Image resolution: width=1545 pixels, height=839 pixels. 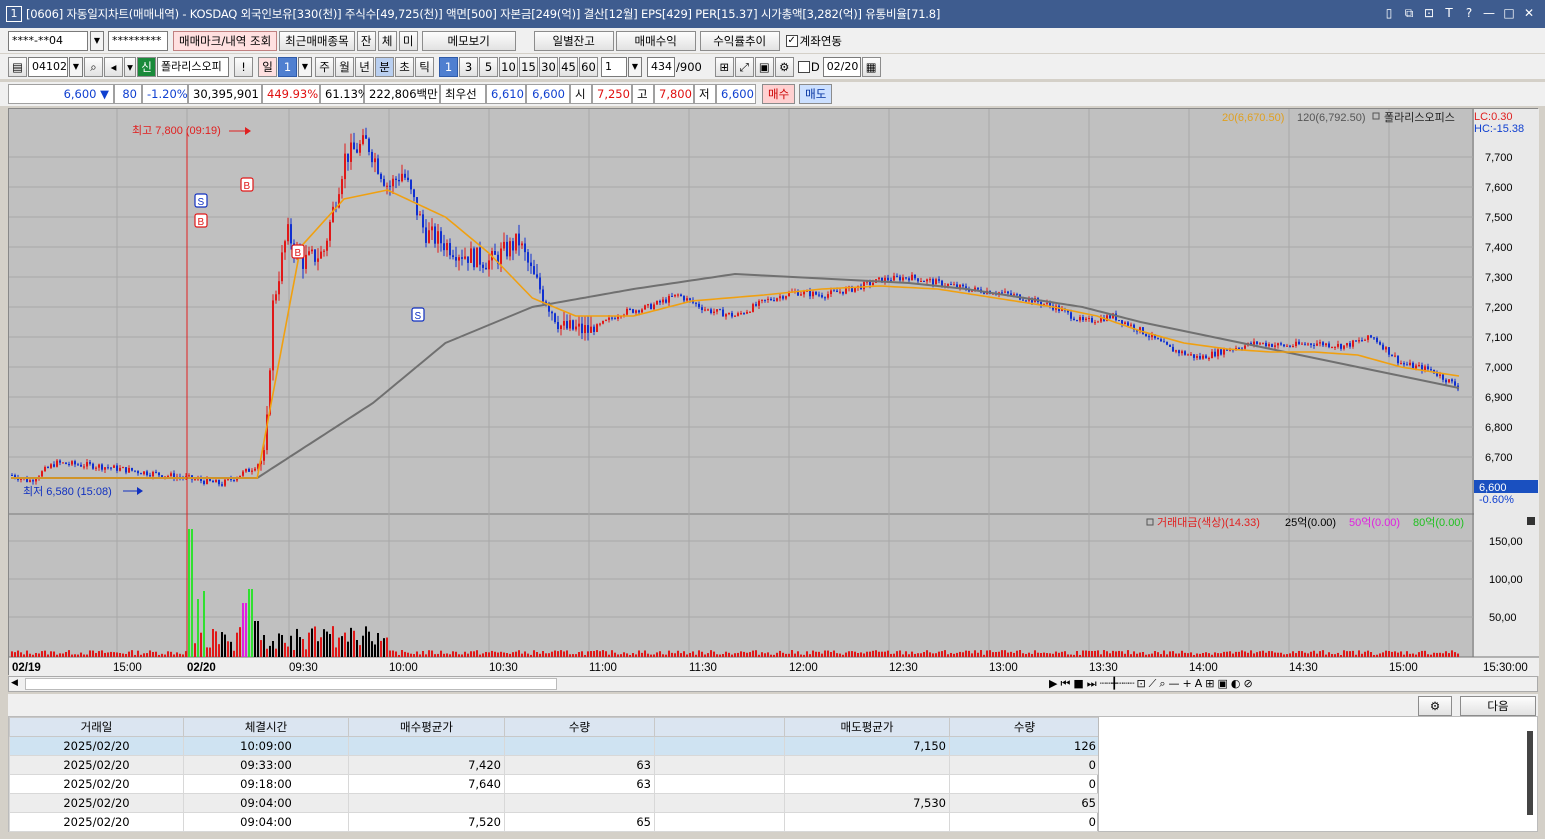 I want to click on profit-trend-button: 수익률추이, so click(x=739, y=40).